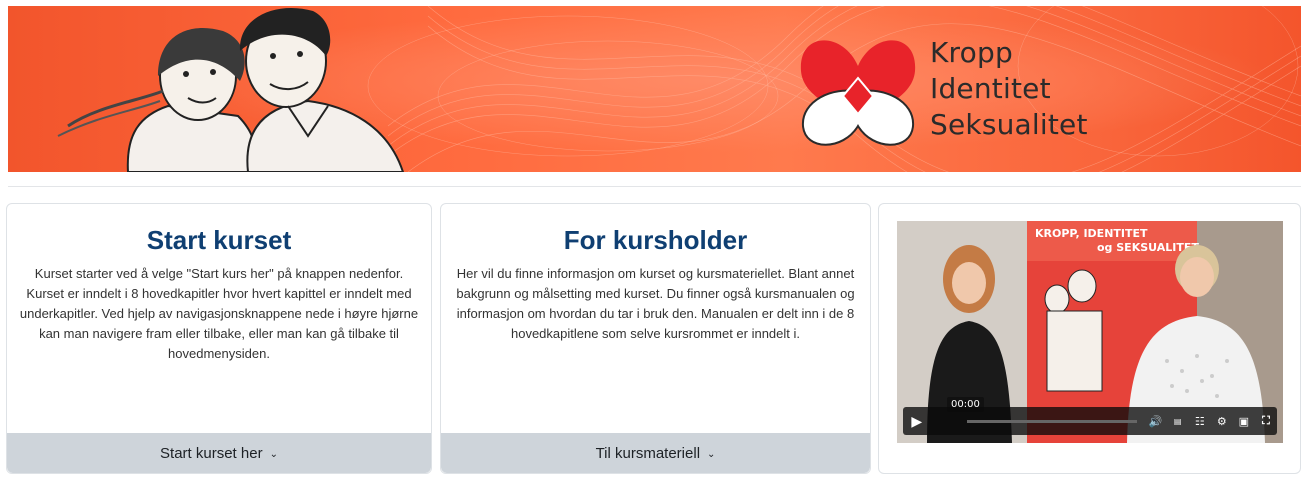  What do you see at coordinates (1244, 421) in the screenshot?
I see `pip-icon: ▣` at bounding box center [1244, 421].